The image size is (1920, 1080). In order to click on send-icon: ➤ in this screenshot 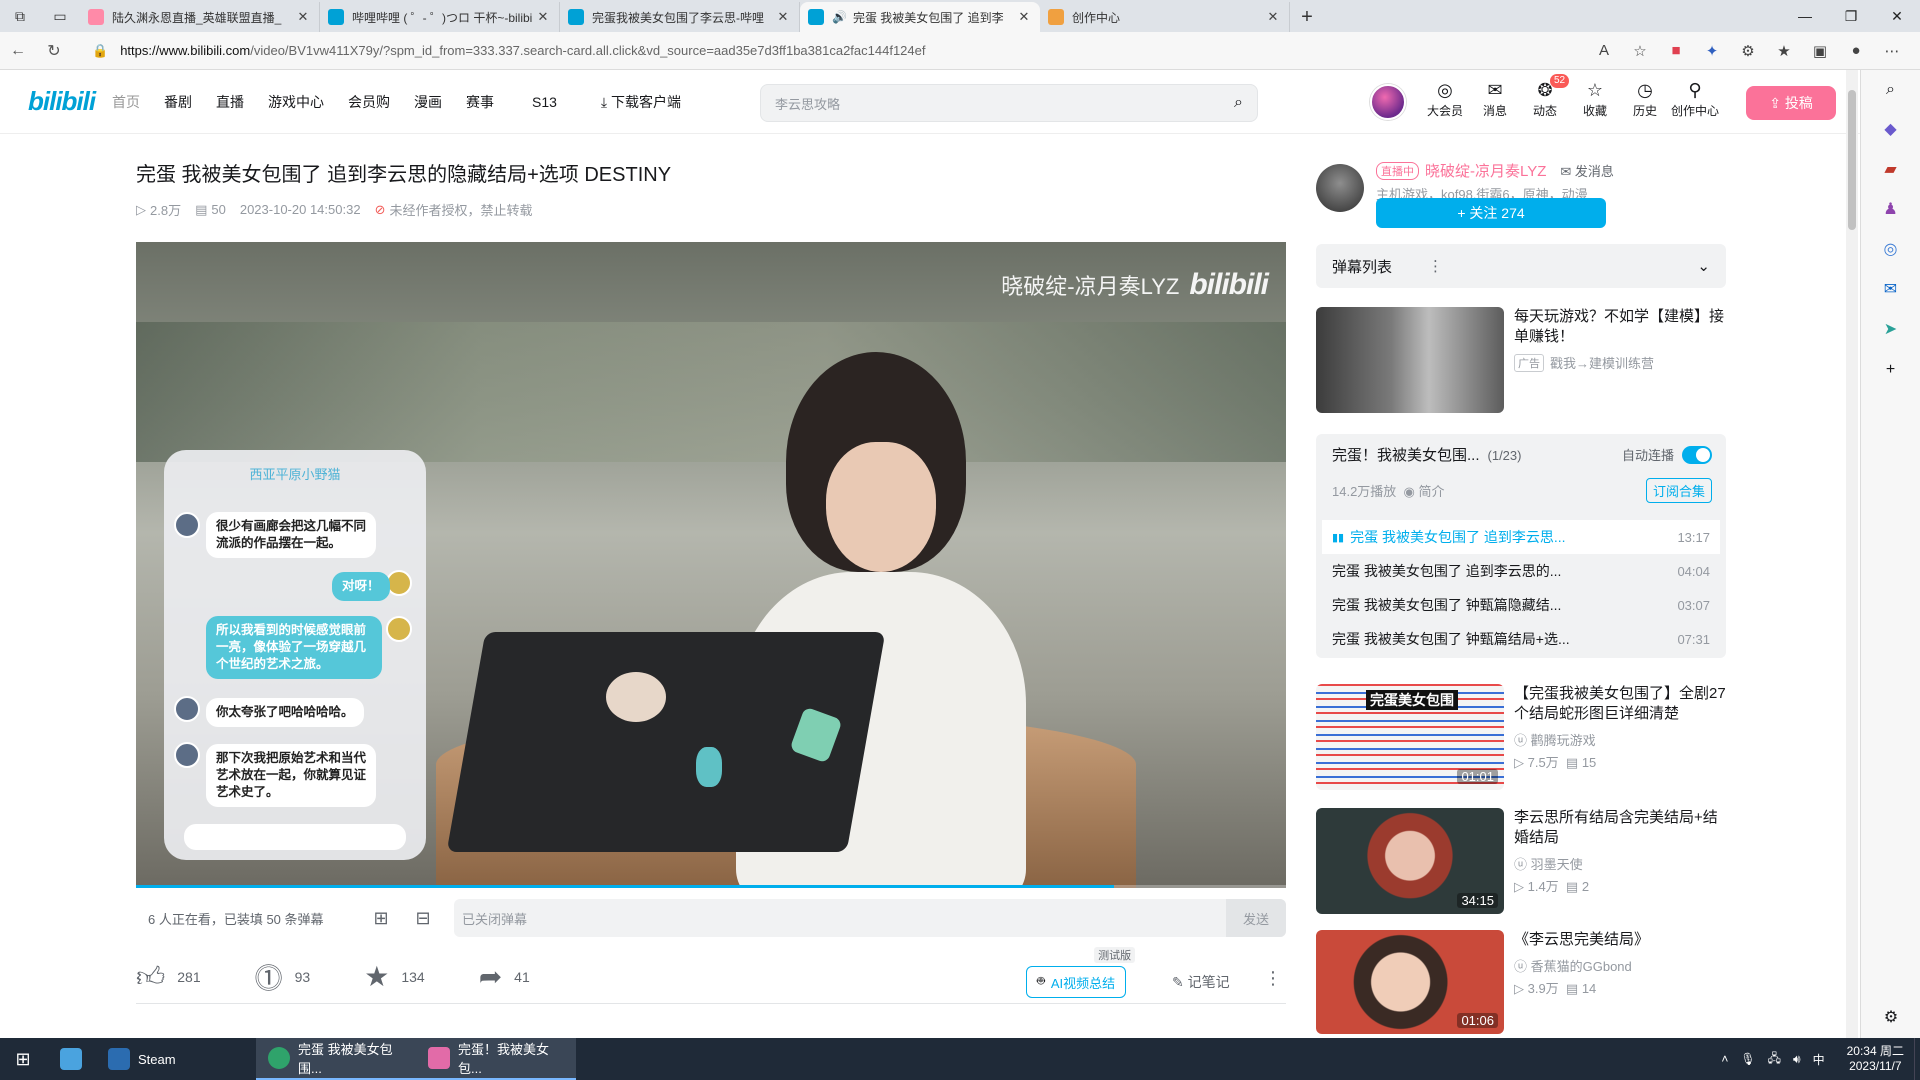, I will do `click(1890, 330)`.